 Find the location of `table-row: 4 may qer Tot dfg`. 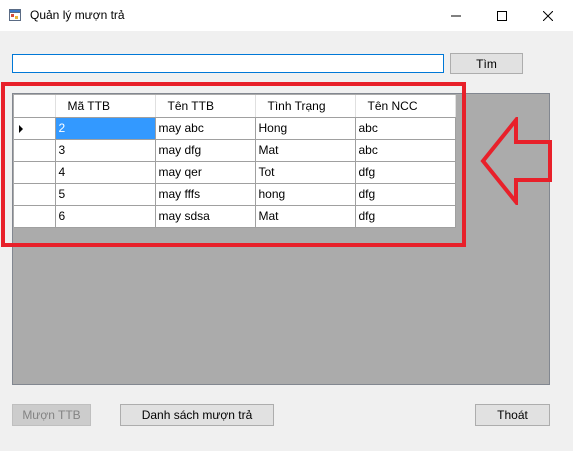

table-row: 4 may qer Tot dfg is located at coordinates (235, 172).